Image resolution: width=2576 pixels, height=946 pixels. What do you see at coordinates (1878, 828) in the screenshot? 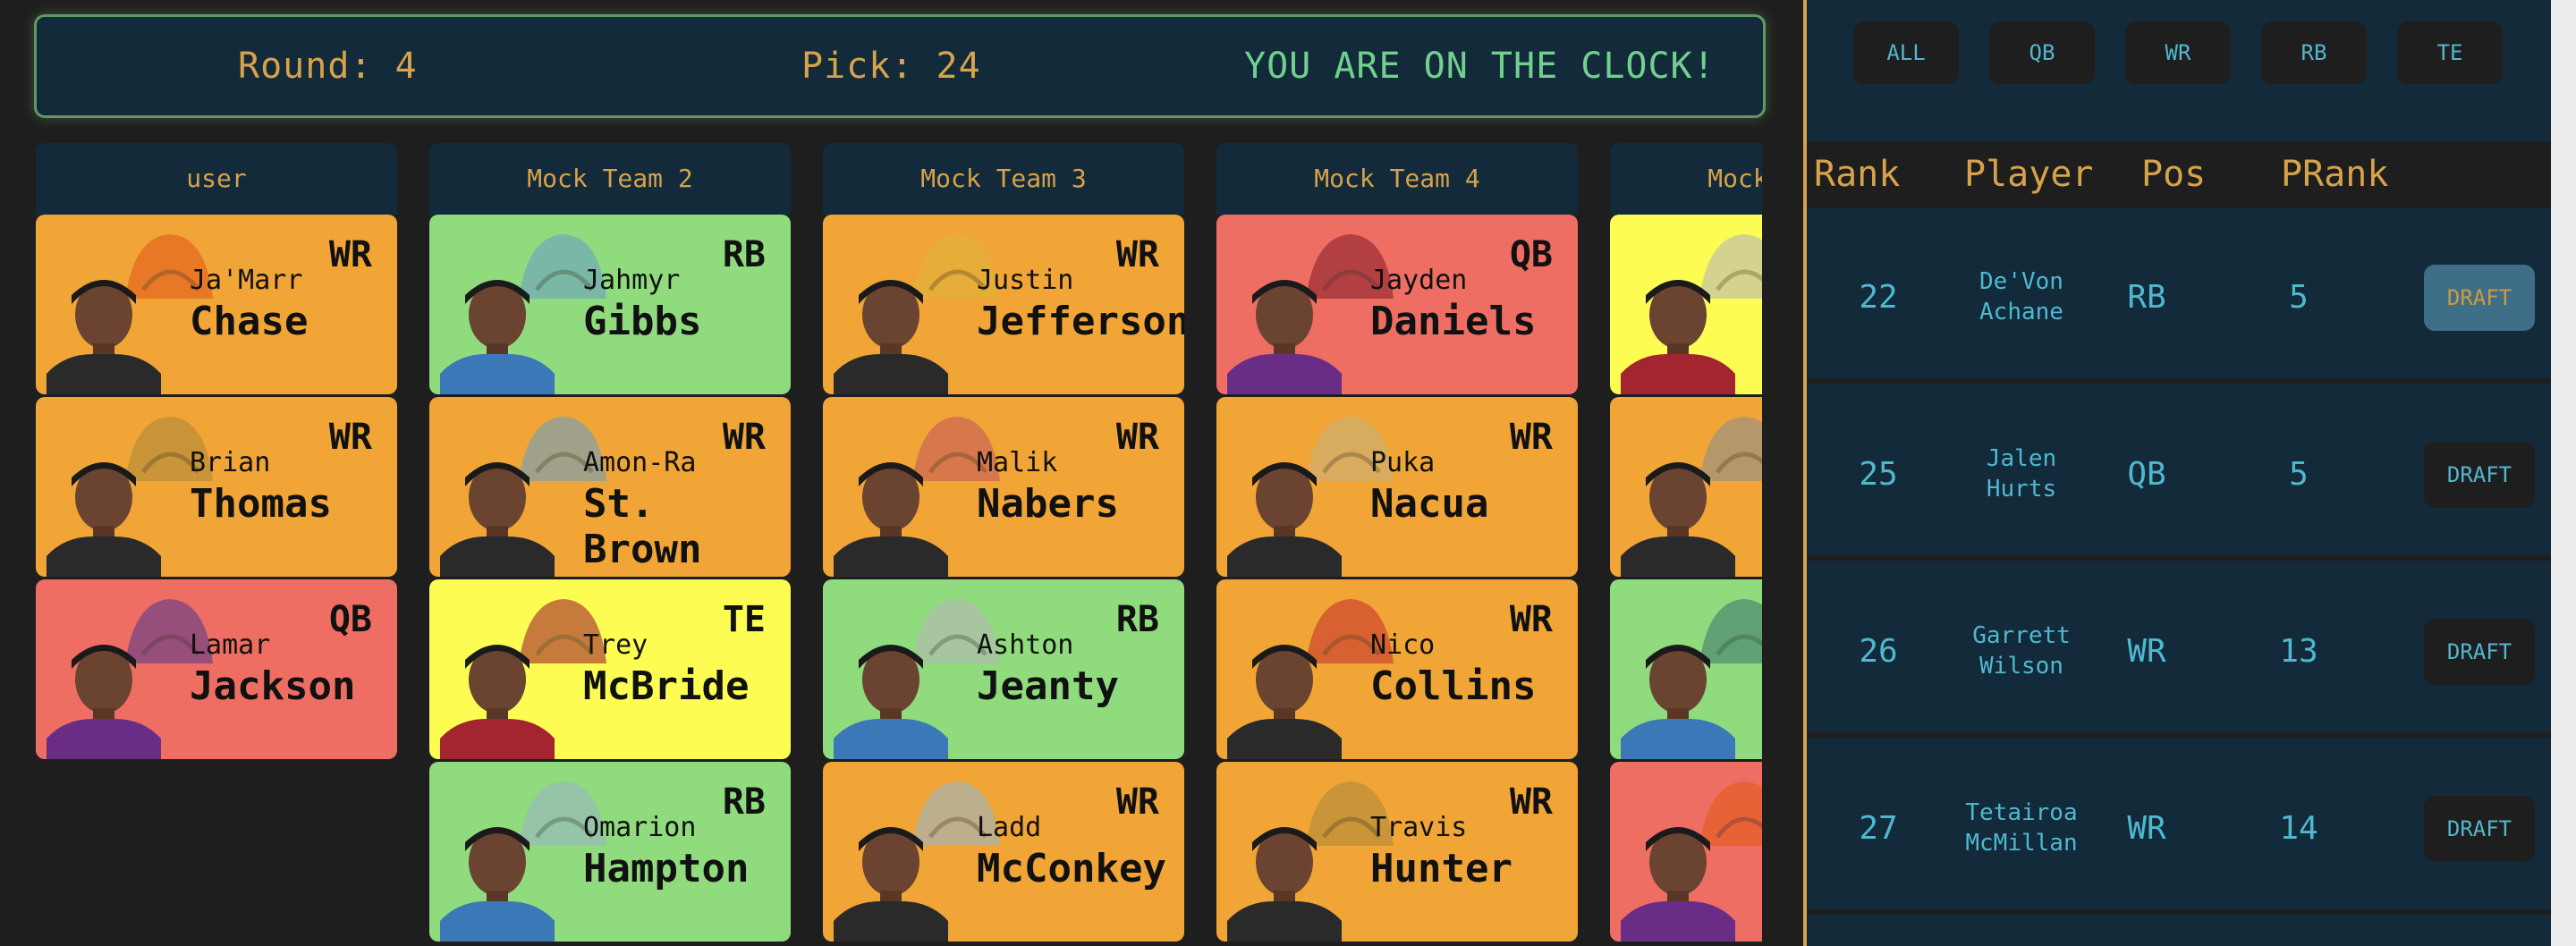
I see `player-rank: 27` at bounding box center [1878, 828].